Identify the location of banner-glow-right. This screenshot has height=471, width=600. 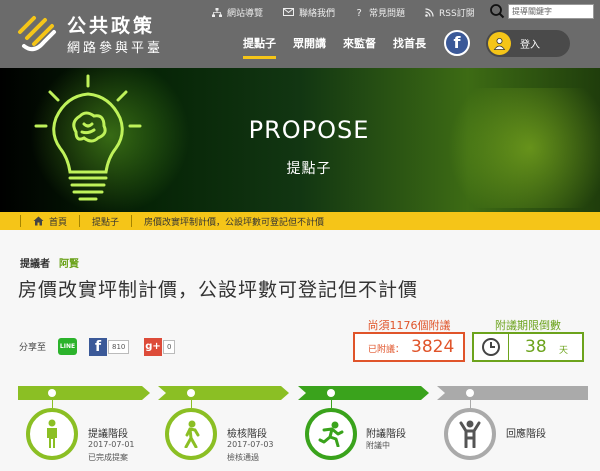
(515, 148).